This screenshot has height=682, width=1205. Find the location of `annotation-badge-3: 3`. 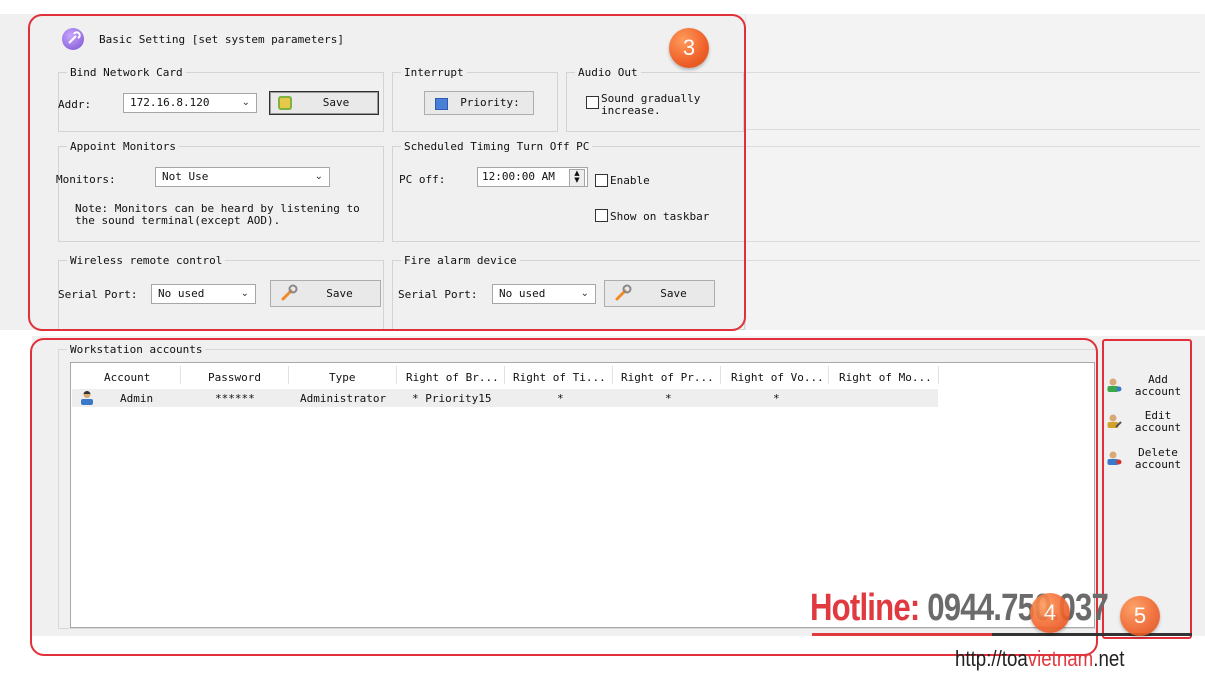

annotation-badge-3: 3 is located at coordinates (689, 48).